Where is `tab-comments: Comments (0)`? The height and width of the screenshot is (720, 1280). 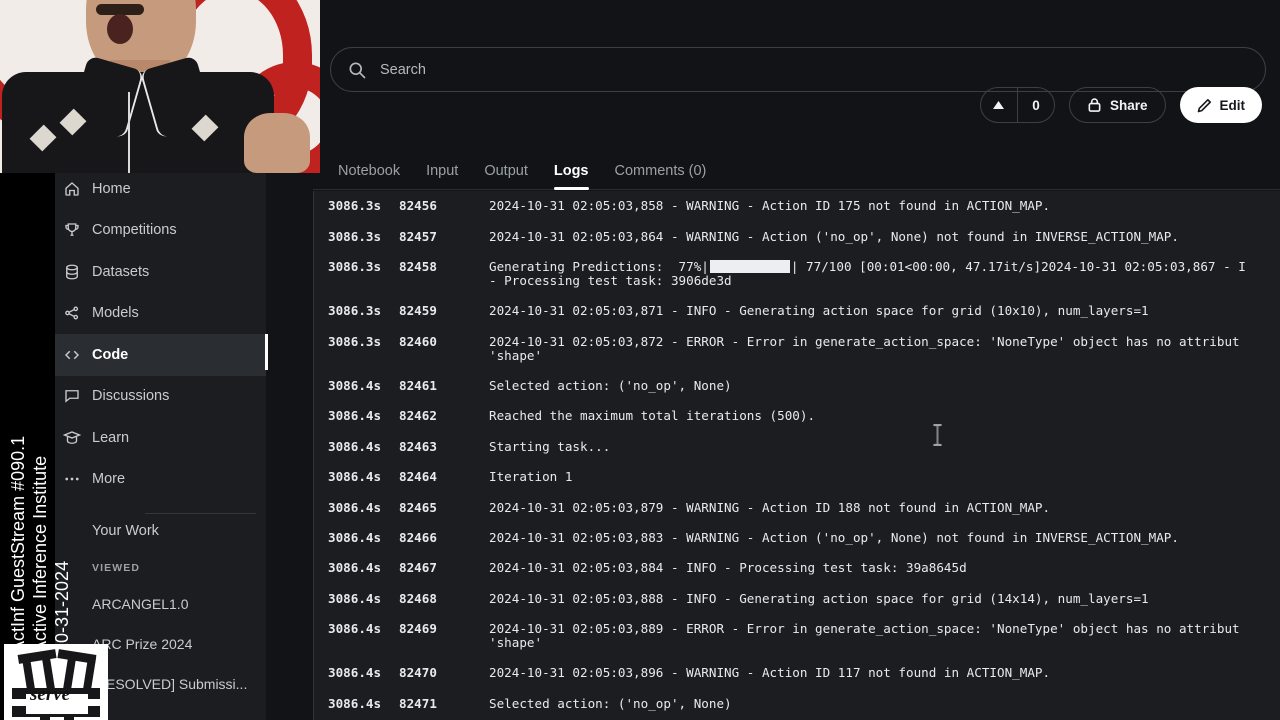
tab-comments: Comments (0) is located at coordinates (661, 176).